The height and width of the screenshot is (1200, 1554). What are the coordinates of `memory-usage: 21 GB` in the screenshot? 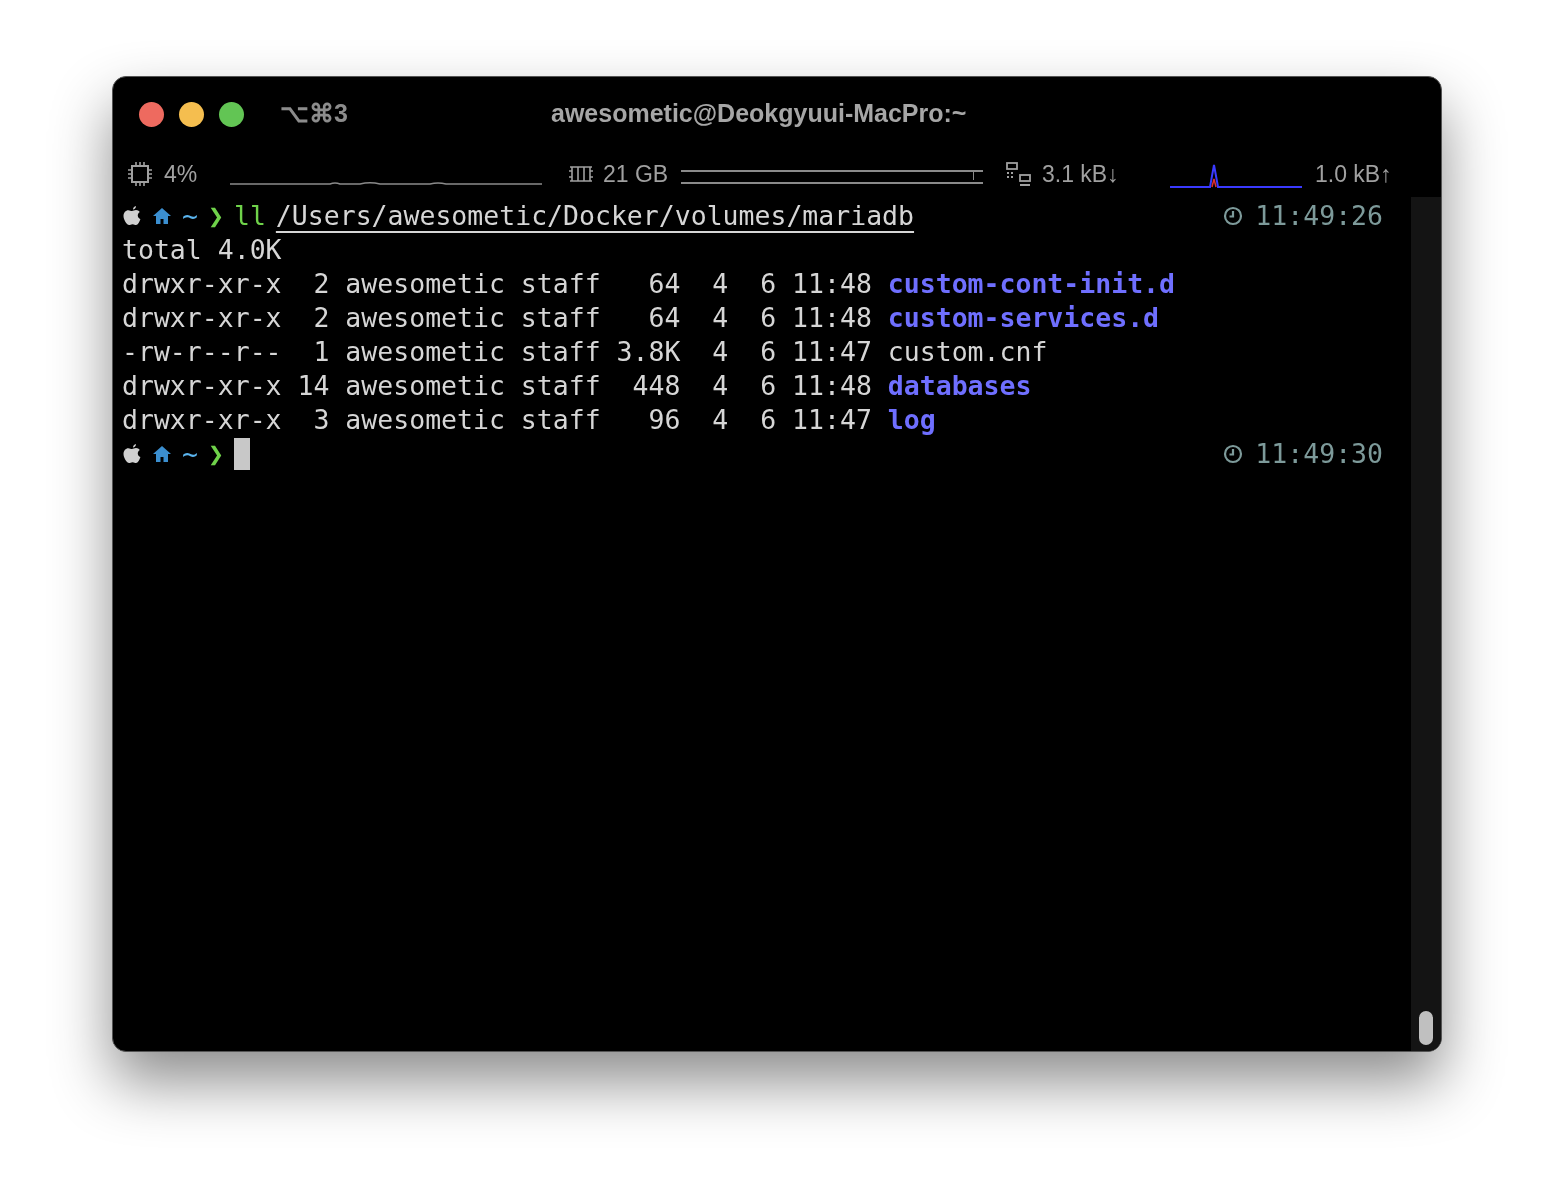 It's located at (636, 174).